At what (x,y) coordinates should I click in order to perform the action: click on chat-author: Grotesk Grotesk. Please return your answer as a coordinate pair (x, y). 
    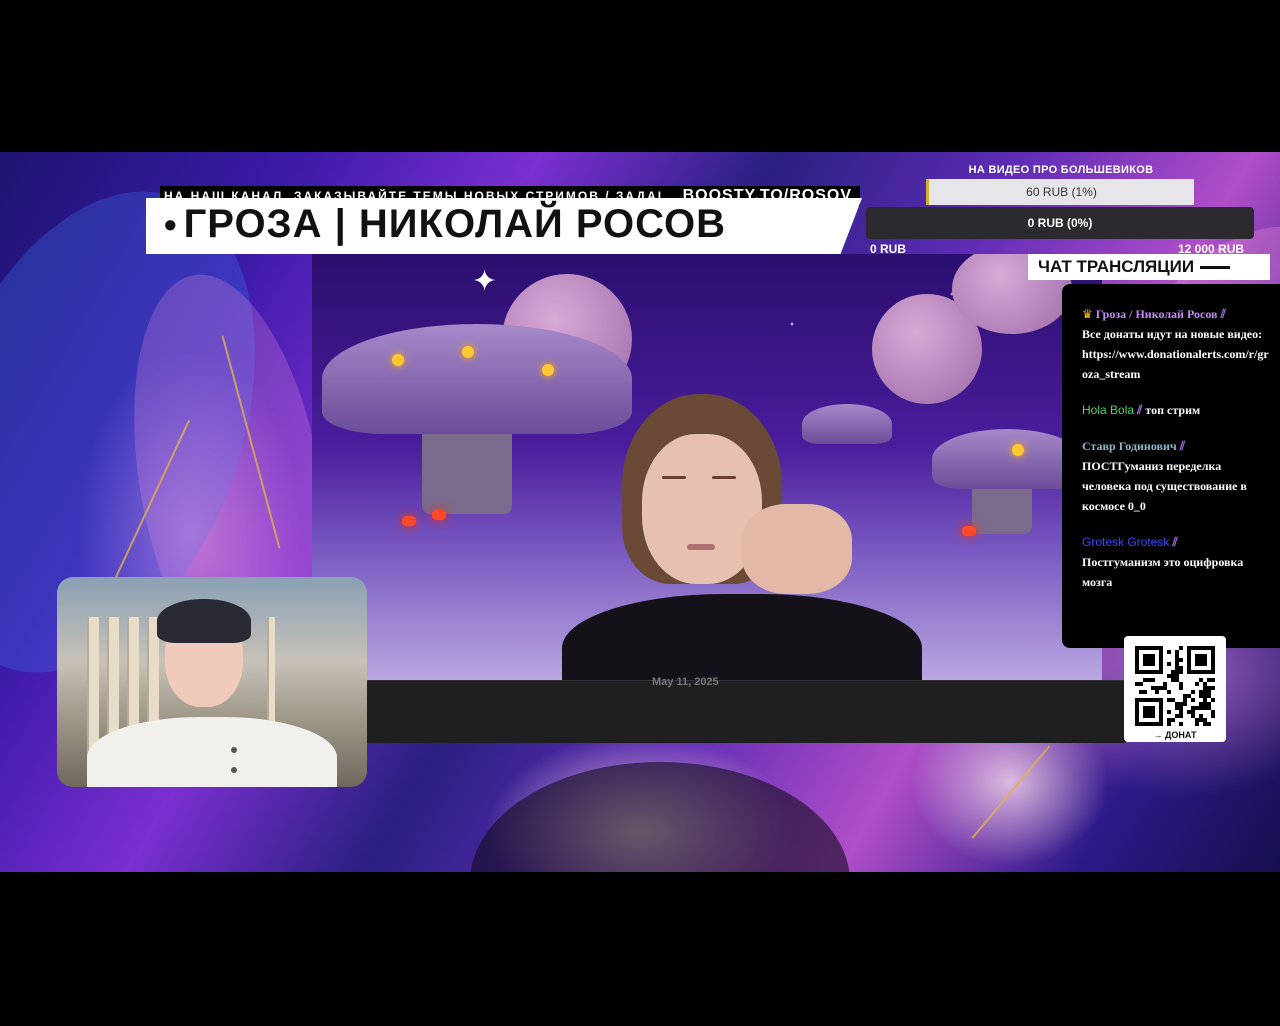
    Looking at the image, I should click on (1126, 542).